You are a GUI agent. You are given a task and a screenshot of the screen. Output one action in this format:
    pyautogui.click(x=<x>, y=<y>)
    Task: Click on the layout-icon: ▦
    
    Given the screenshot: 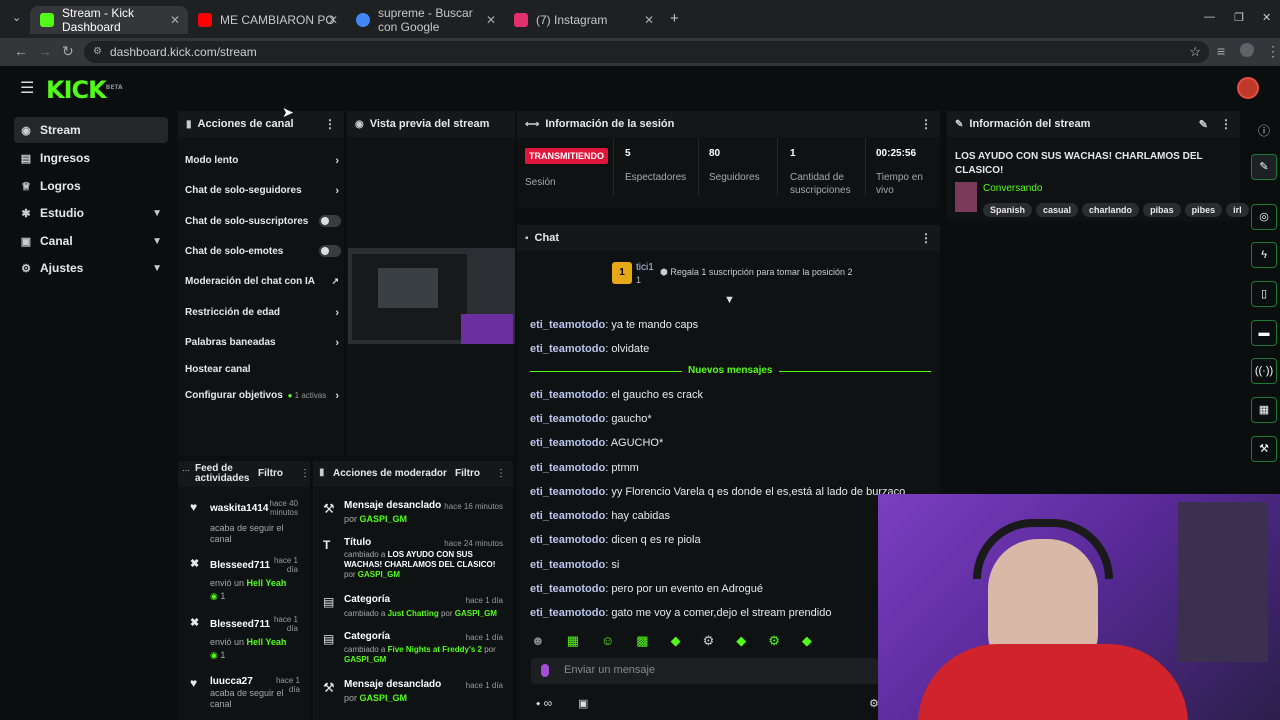 What is the action you would take?
    pyautogui.click(x=1264, y=410)
    